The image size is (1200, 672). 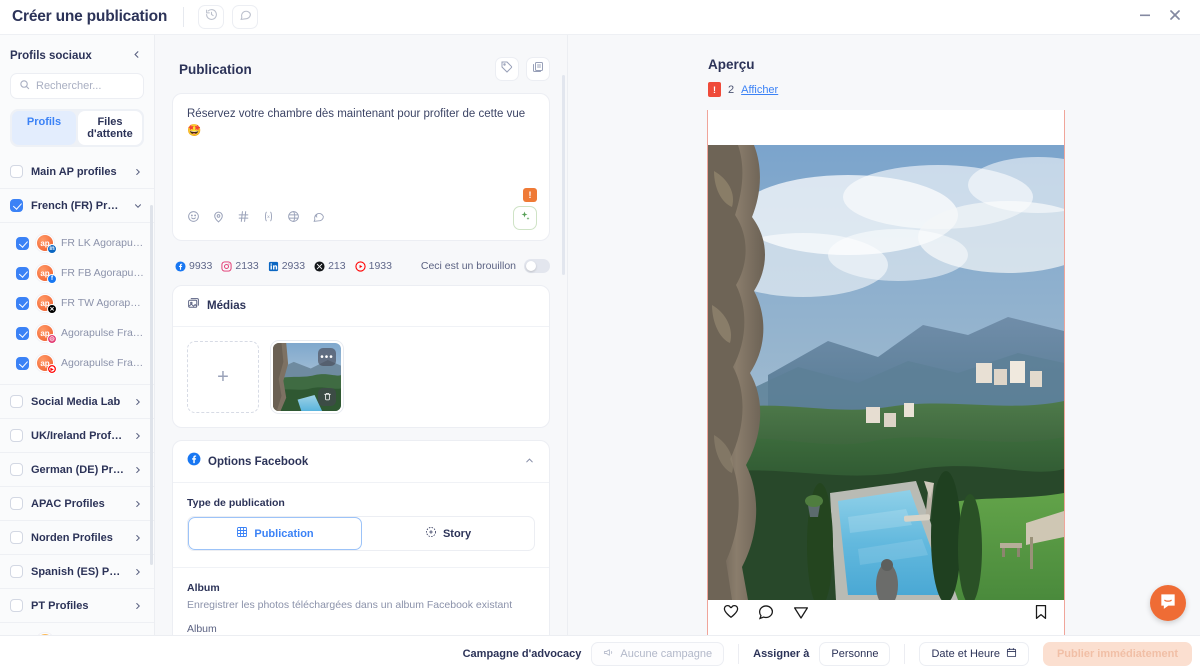 I want to click on group-label: French (FR) Profiles, so click(x=77, y=205).